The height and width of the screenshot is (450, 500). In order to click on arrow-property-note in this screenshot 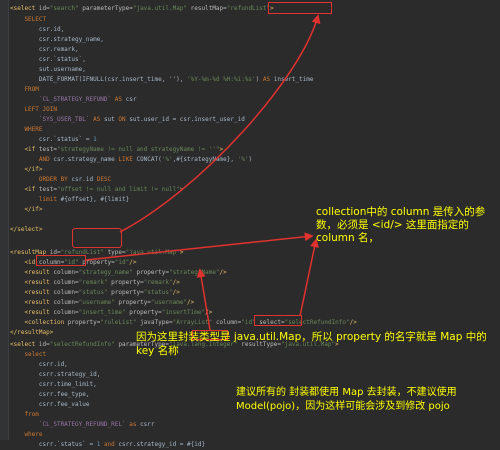, I will do `click(203, 299)`.